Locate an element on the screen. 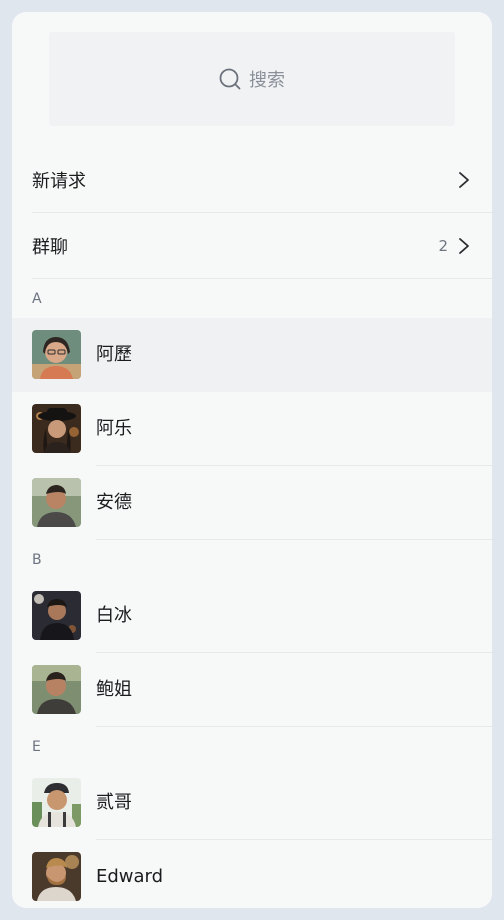  contact-name: 白冰 is located at coordinates (114, 615).